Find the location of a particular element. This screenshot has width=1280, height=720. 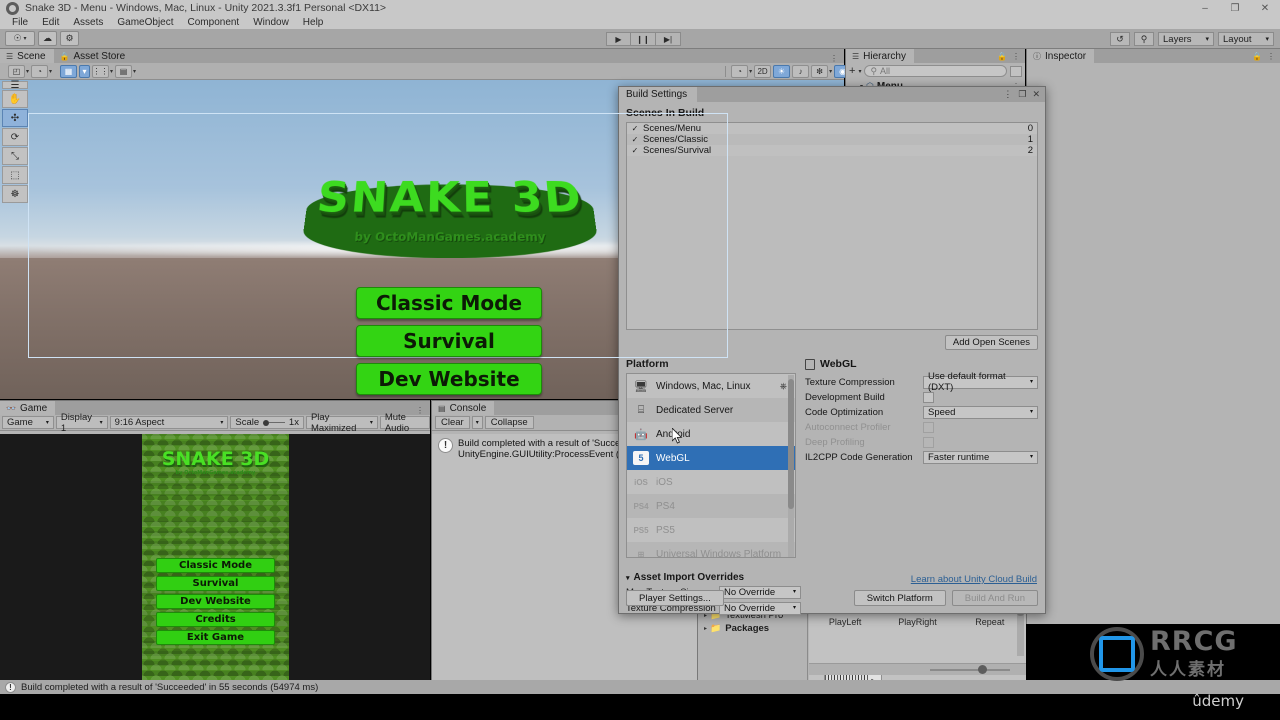

scene-button-dev-website: Dev Website is located at coordinates (449, 379).